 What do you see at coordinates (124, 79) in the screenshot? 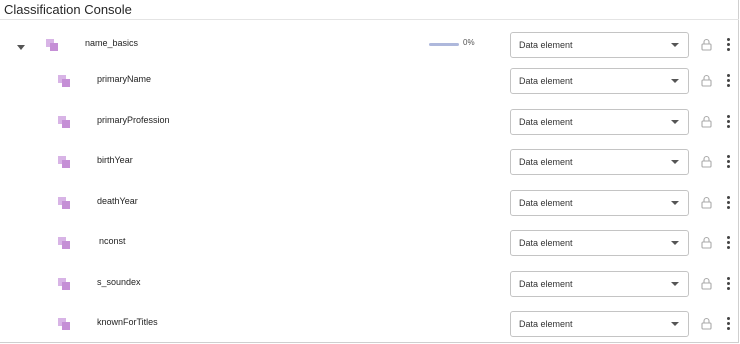
I see `row-label: primaryName` at bounding box center [124, 79].